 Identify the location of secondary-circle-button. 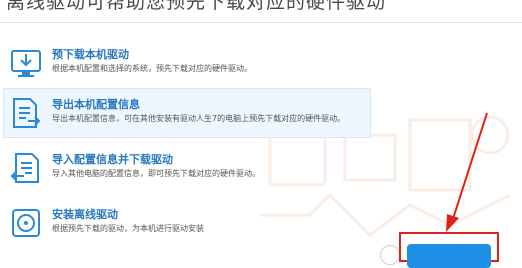
(390, 255).